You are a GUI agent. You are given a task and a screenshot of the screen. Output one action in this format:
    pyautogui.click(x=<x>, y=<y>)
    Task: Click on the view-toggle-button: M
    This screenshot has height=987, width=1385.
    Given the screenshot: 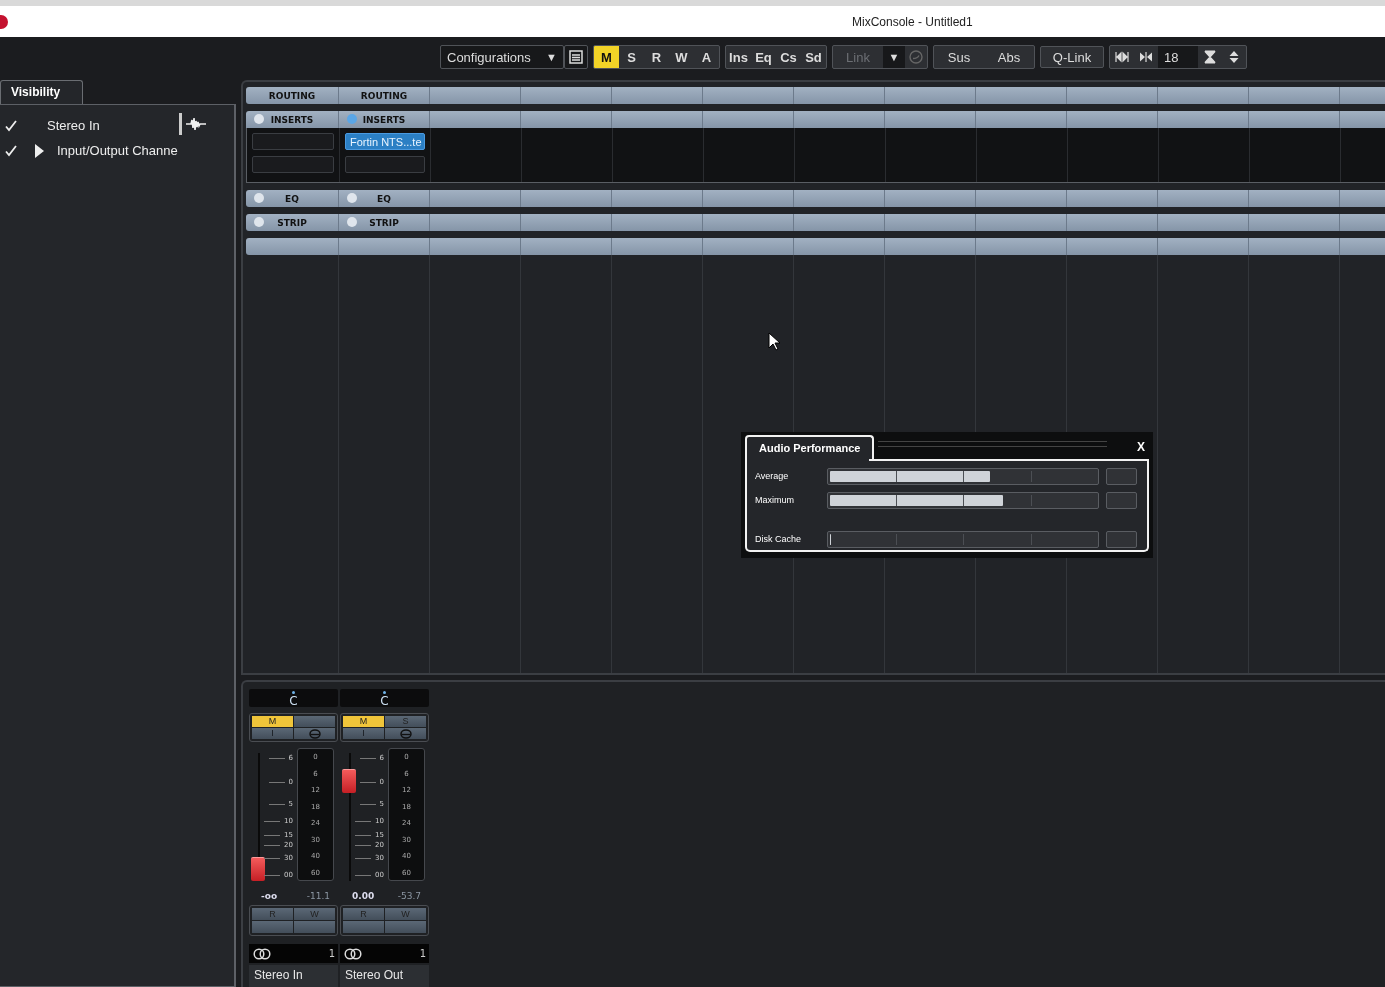 What is the action you would take?
    pyautogui.click(x=606, y=57)
    